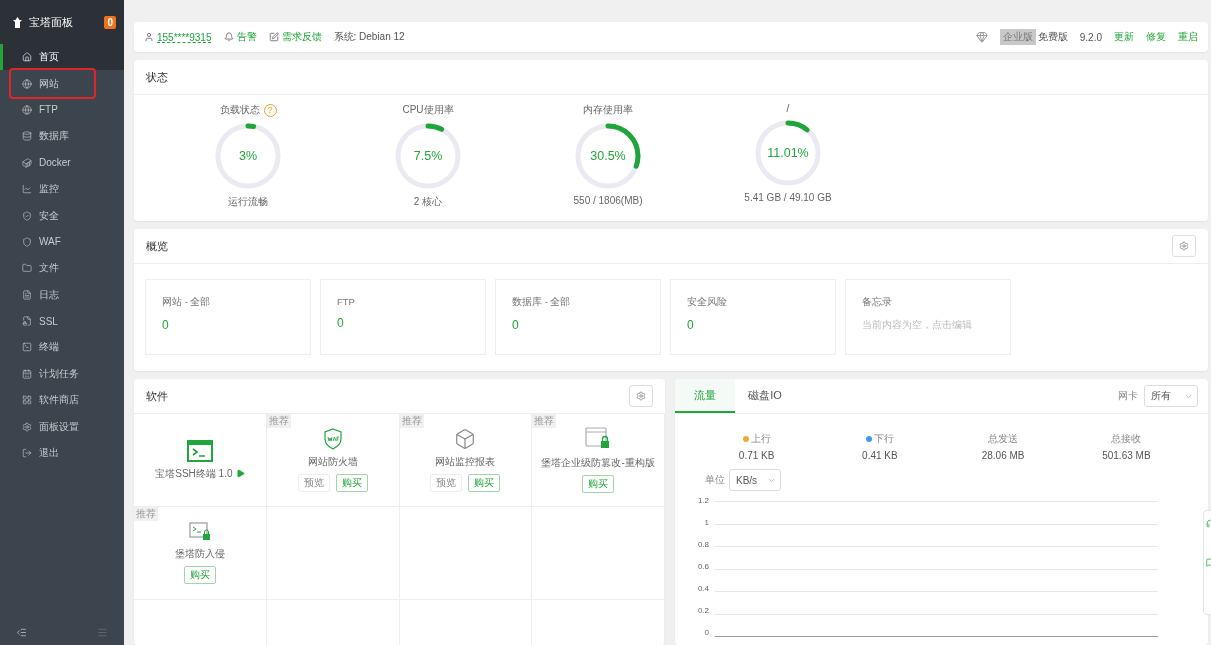 Image resolution: width=1211 pixels, height=645 pixels. What do you see at coordinates (703, 589) in the screenshot?
I see `axis-tick-label: 0.4` at bounding box center [703, 589].